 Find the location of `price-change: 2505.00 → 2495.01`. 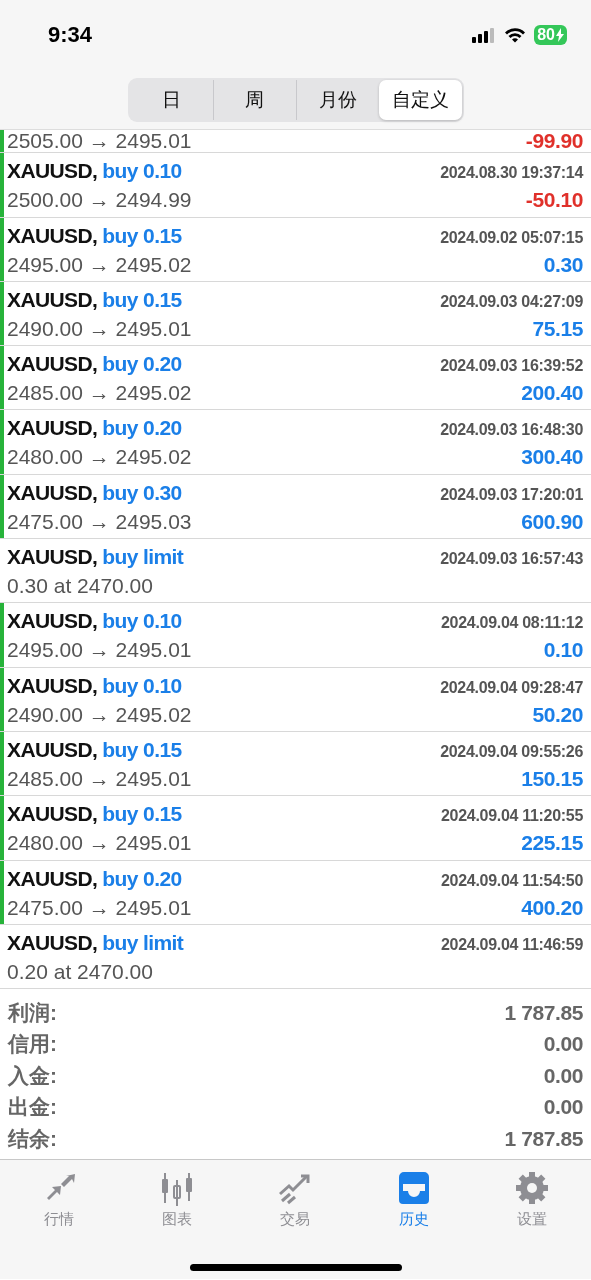

price-change: 2505.00 → 2495.01 is located at coordinates (99, 141).